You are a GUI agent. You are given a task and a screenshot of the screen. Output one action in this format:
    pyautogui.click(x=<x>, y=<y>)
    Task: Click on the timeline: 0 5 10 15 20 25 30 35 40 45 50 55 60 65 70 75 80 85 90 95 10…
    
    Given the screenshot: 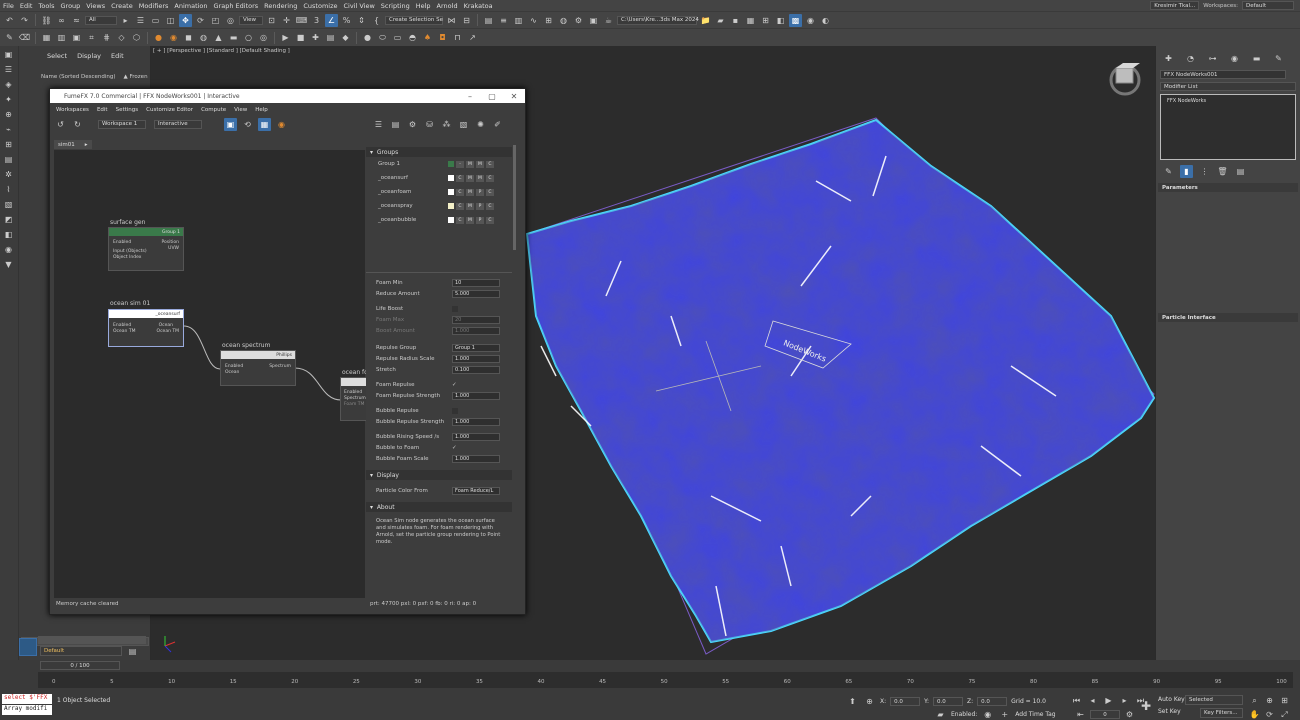 What is the action you would take?
    pyautogui.click(x=665, y=680)
    